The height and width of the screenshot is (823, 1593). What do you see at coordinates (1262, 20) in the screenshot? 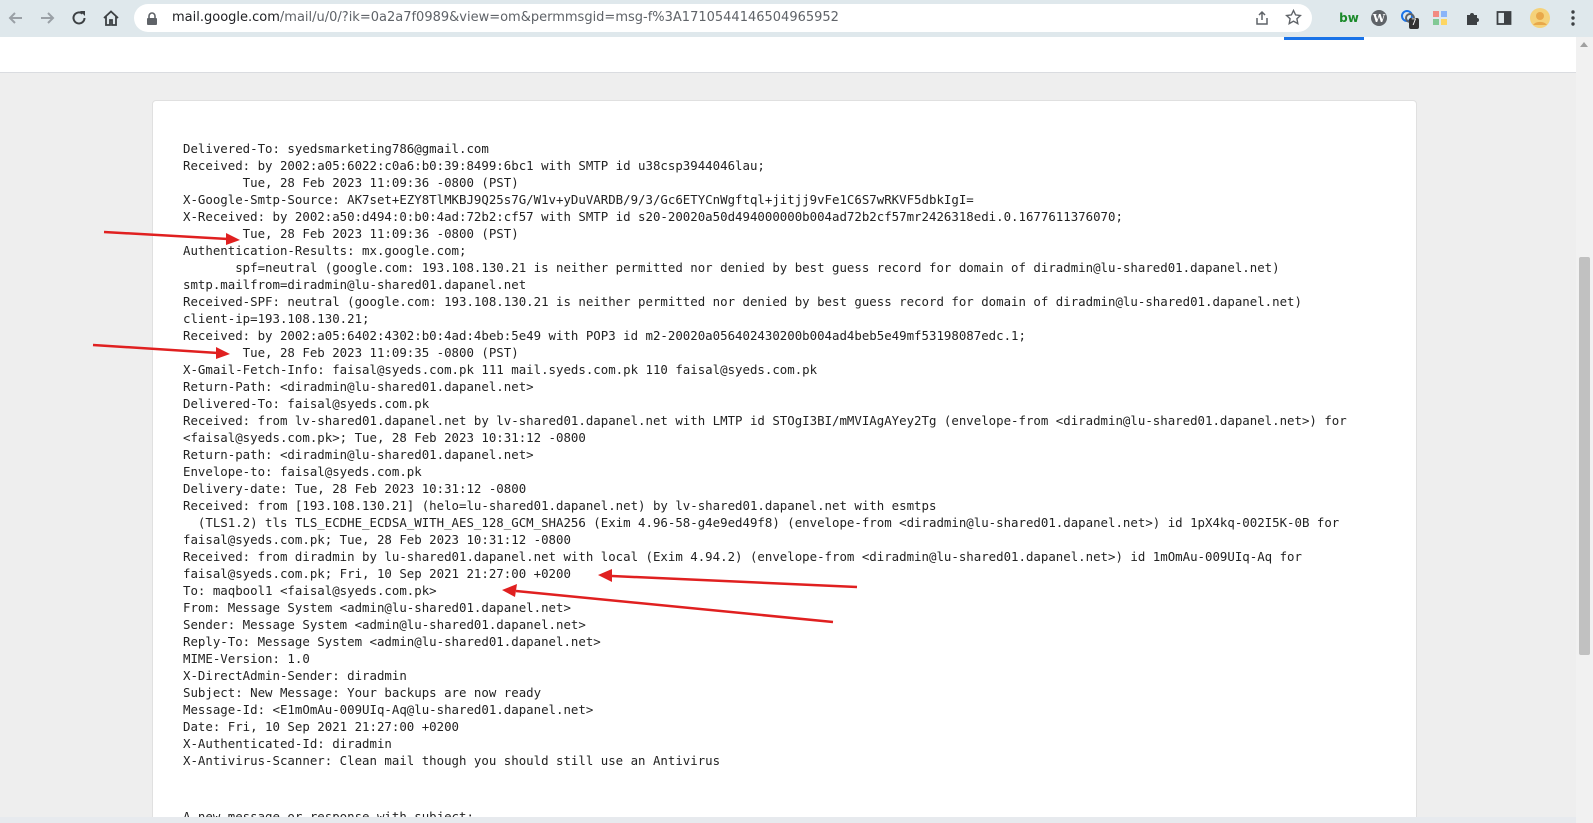
I see `share-icon` at bounding box center [1262, 20].